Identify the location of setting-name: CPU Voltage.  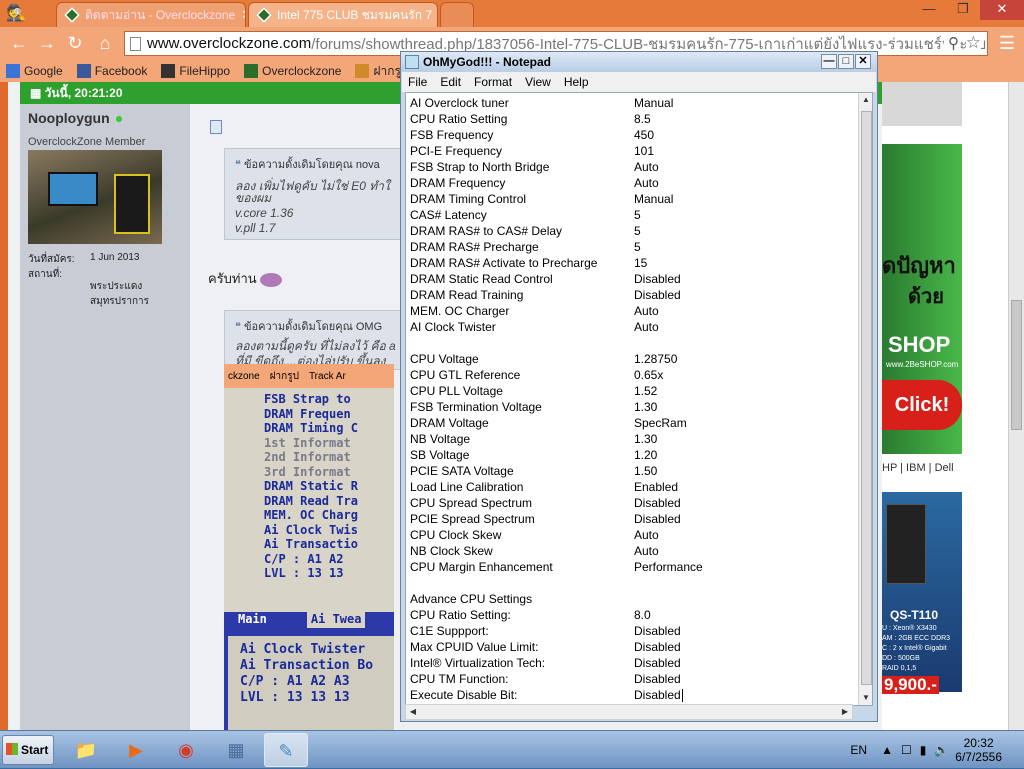
(444, 359).